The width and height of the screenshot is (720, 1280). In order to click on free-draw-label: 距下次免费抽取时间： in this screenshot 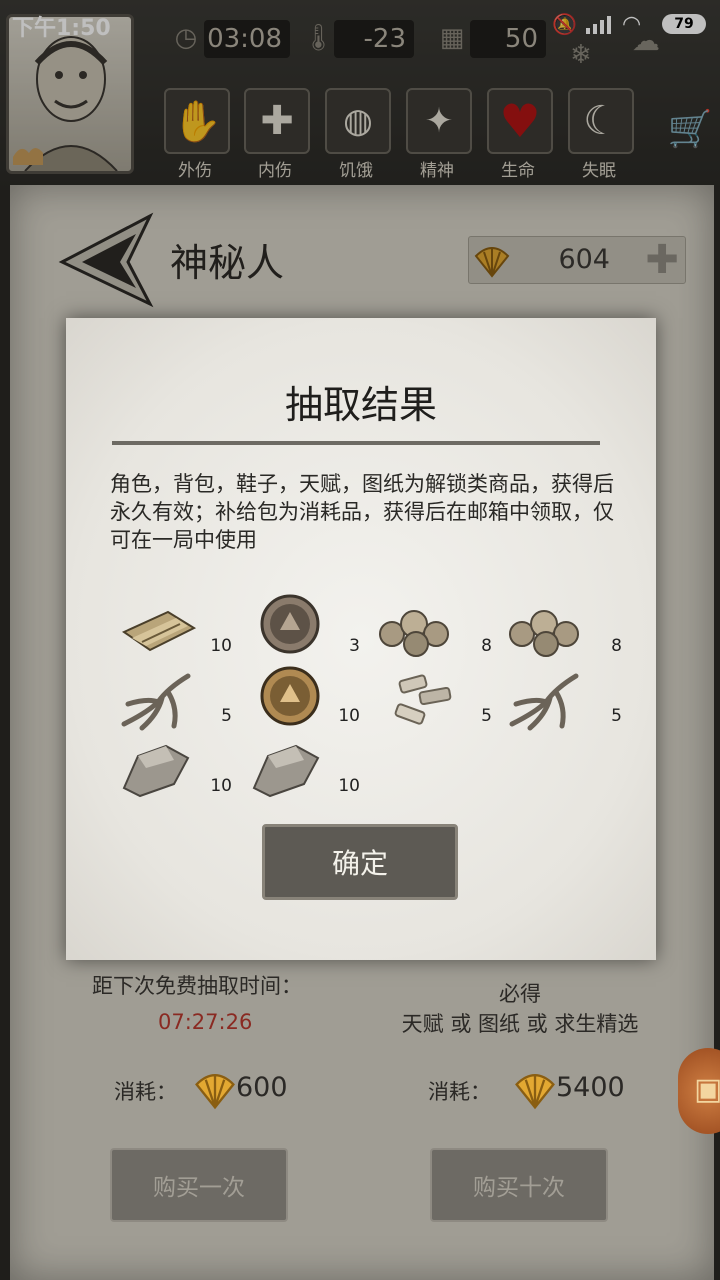, I will do `click(197, 986)`.